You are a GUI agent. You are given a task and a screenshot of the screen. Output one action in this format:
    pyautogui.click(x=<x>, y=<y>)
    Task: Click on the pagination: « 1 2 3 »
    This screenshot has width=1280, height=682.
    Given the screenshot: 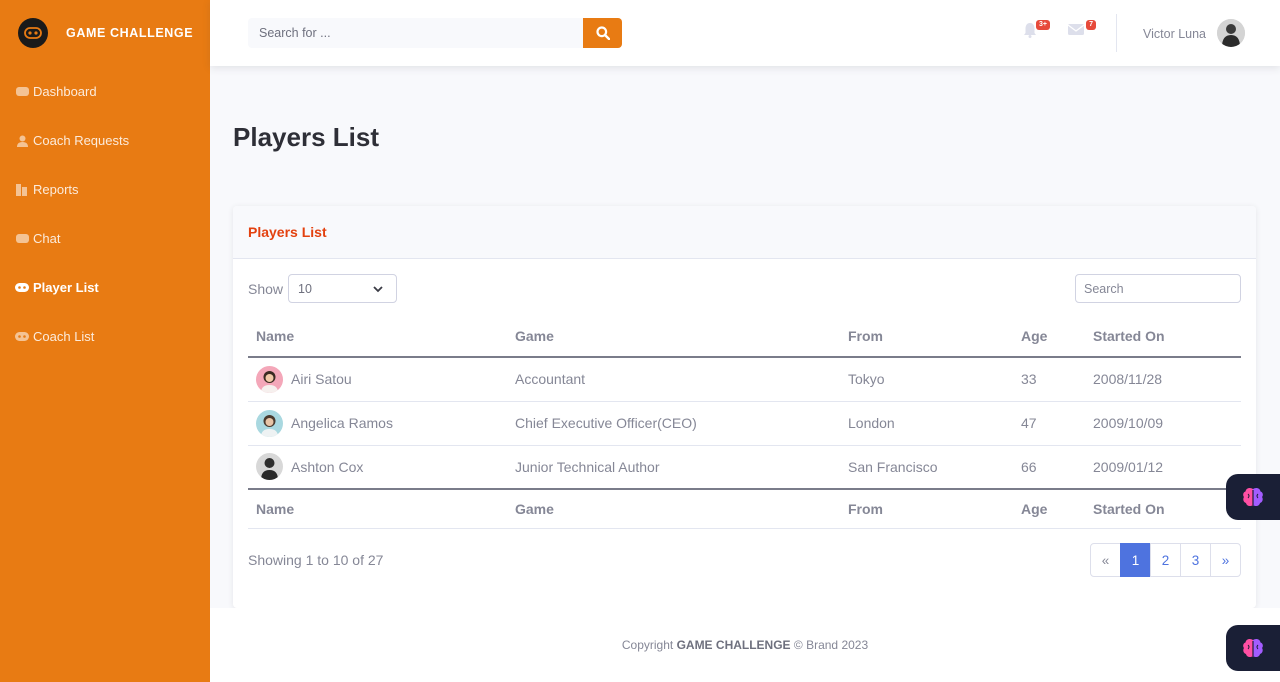 What is the action you would take?
    pyautogui.click(x=1165, y=560)
    